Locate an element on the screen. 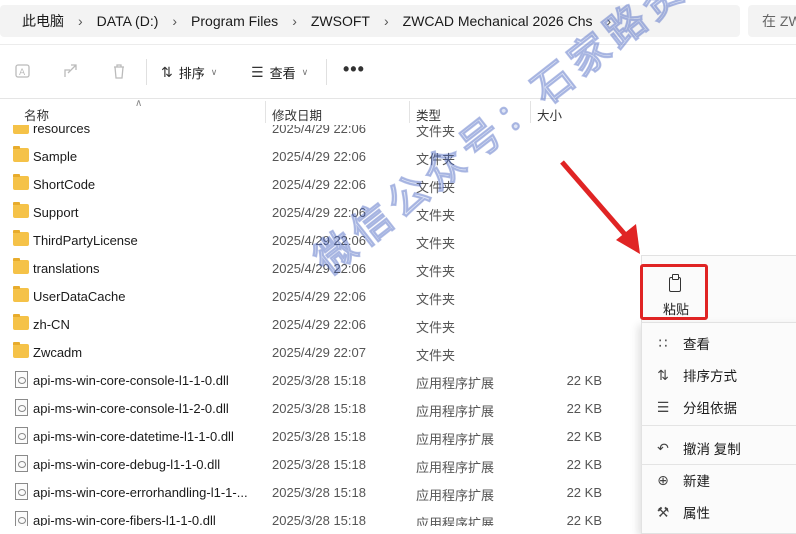 Image resolution: width=796 pixels, height=534 pixels. context-item-label: 新建 is located at coordinates (696, 481).